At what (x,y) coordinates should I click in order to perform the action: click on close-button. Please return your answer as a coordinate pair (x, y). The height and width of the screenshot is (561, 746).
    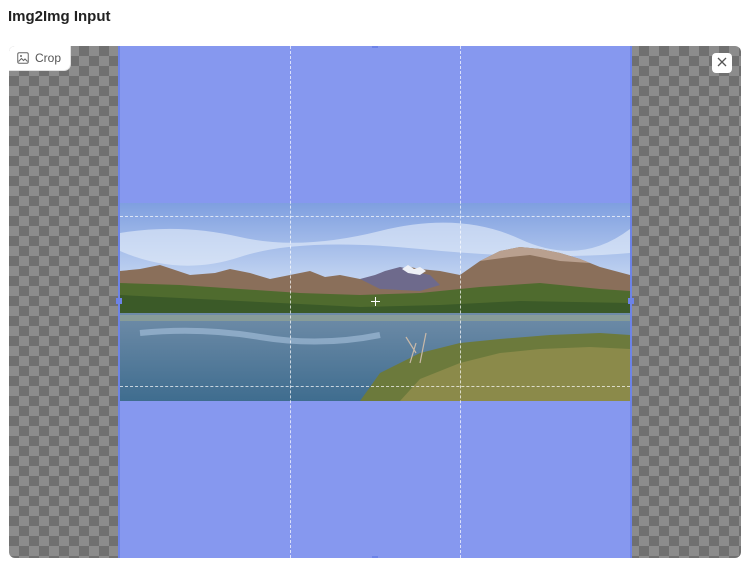
    Looking at the image, I should click on (722, 63).